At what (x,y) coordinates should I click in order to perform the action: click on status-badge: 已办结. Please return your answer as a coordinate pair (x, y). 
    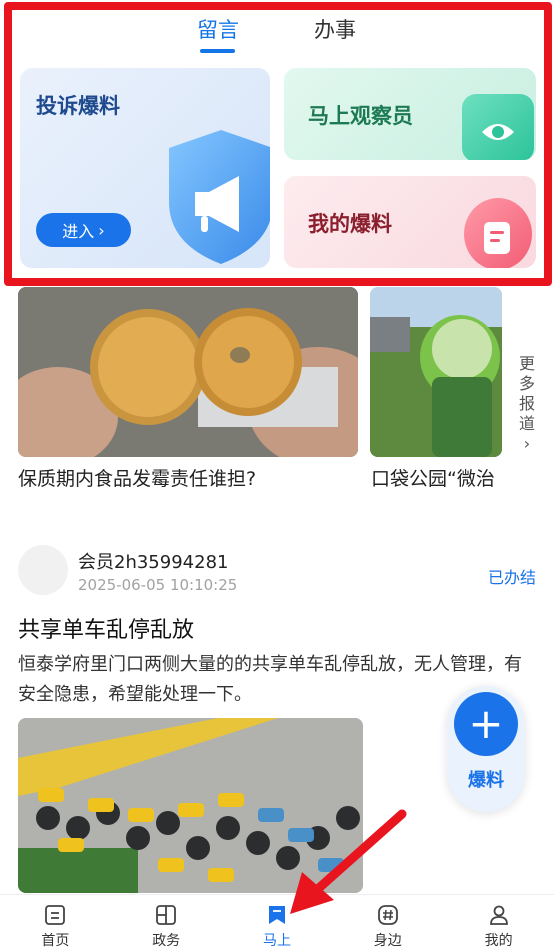
    Looking at the image, I should click on (511, 577).